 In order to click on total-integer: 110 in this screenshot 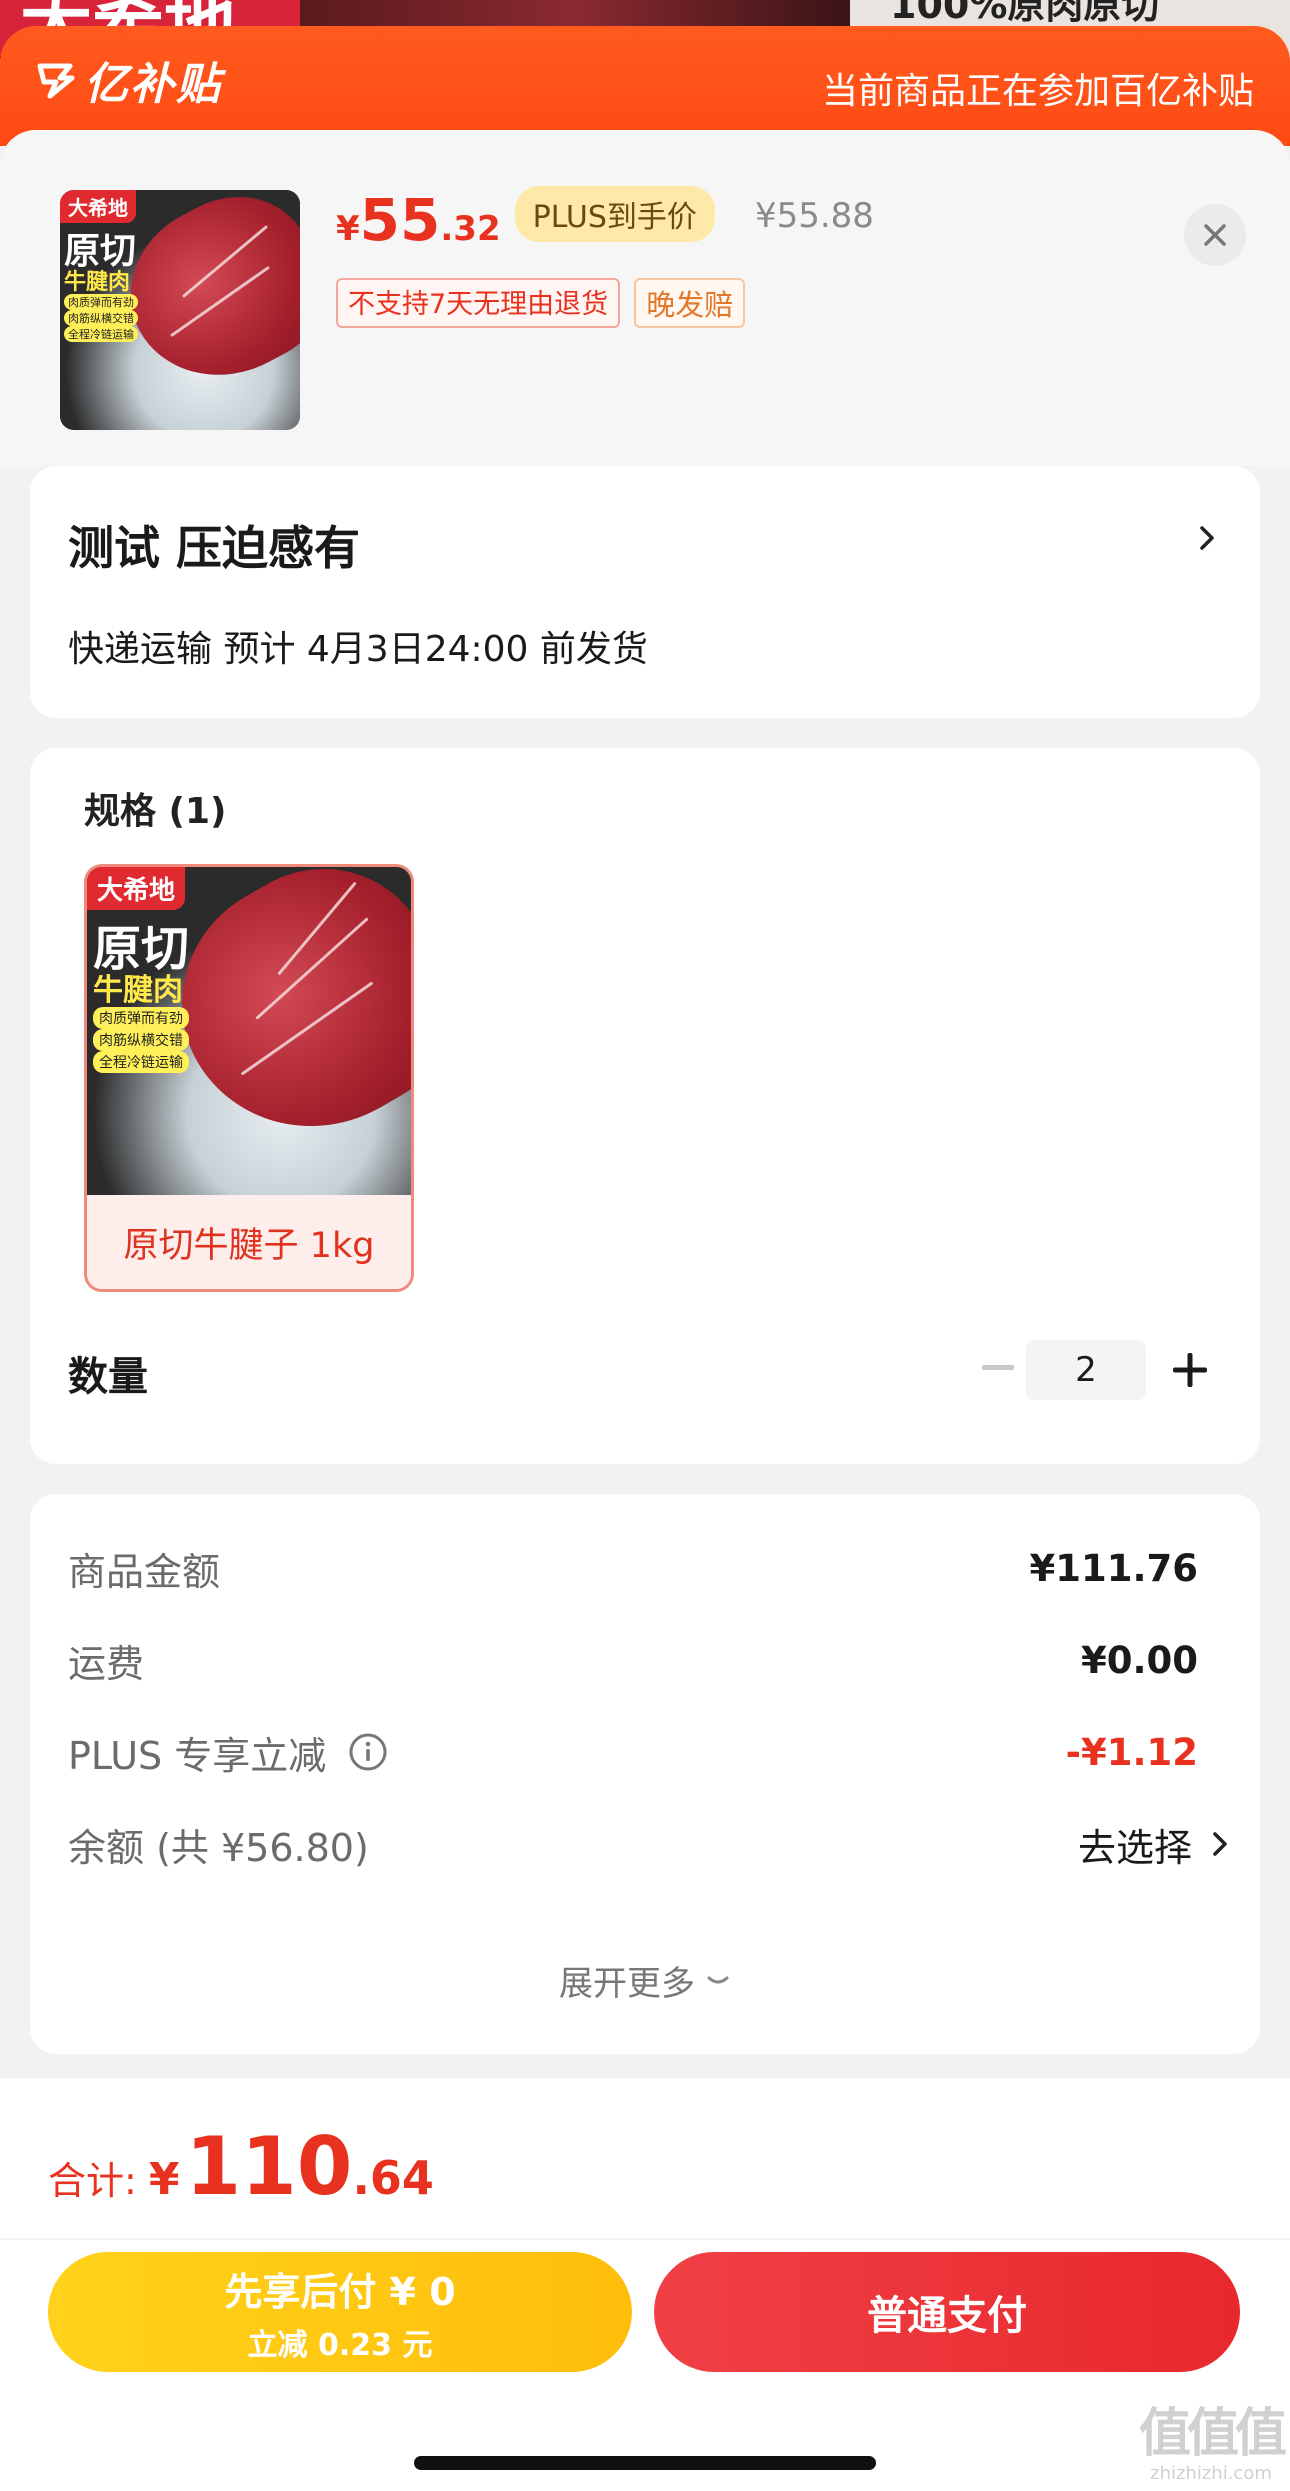, I will do `click(269, 2166)`.